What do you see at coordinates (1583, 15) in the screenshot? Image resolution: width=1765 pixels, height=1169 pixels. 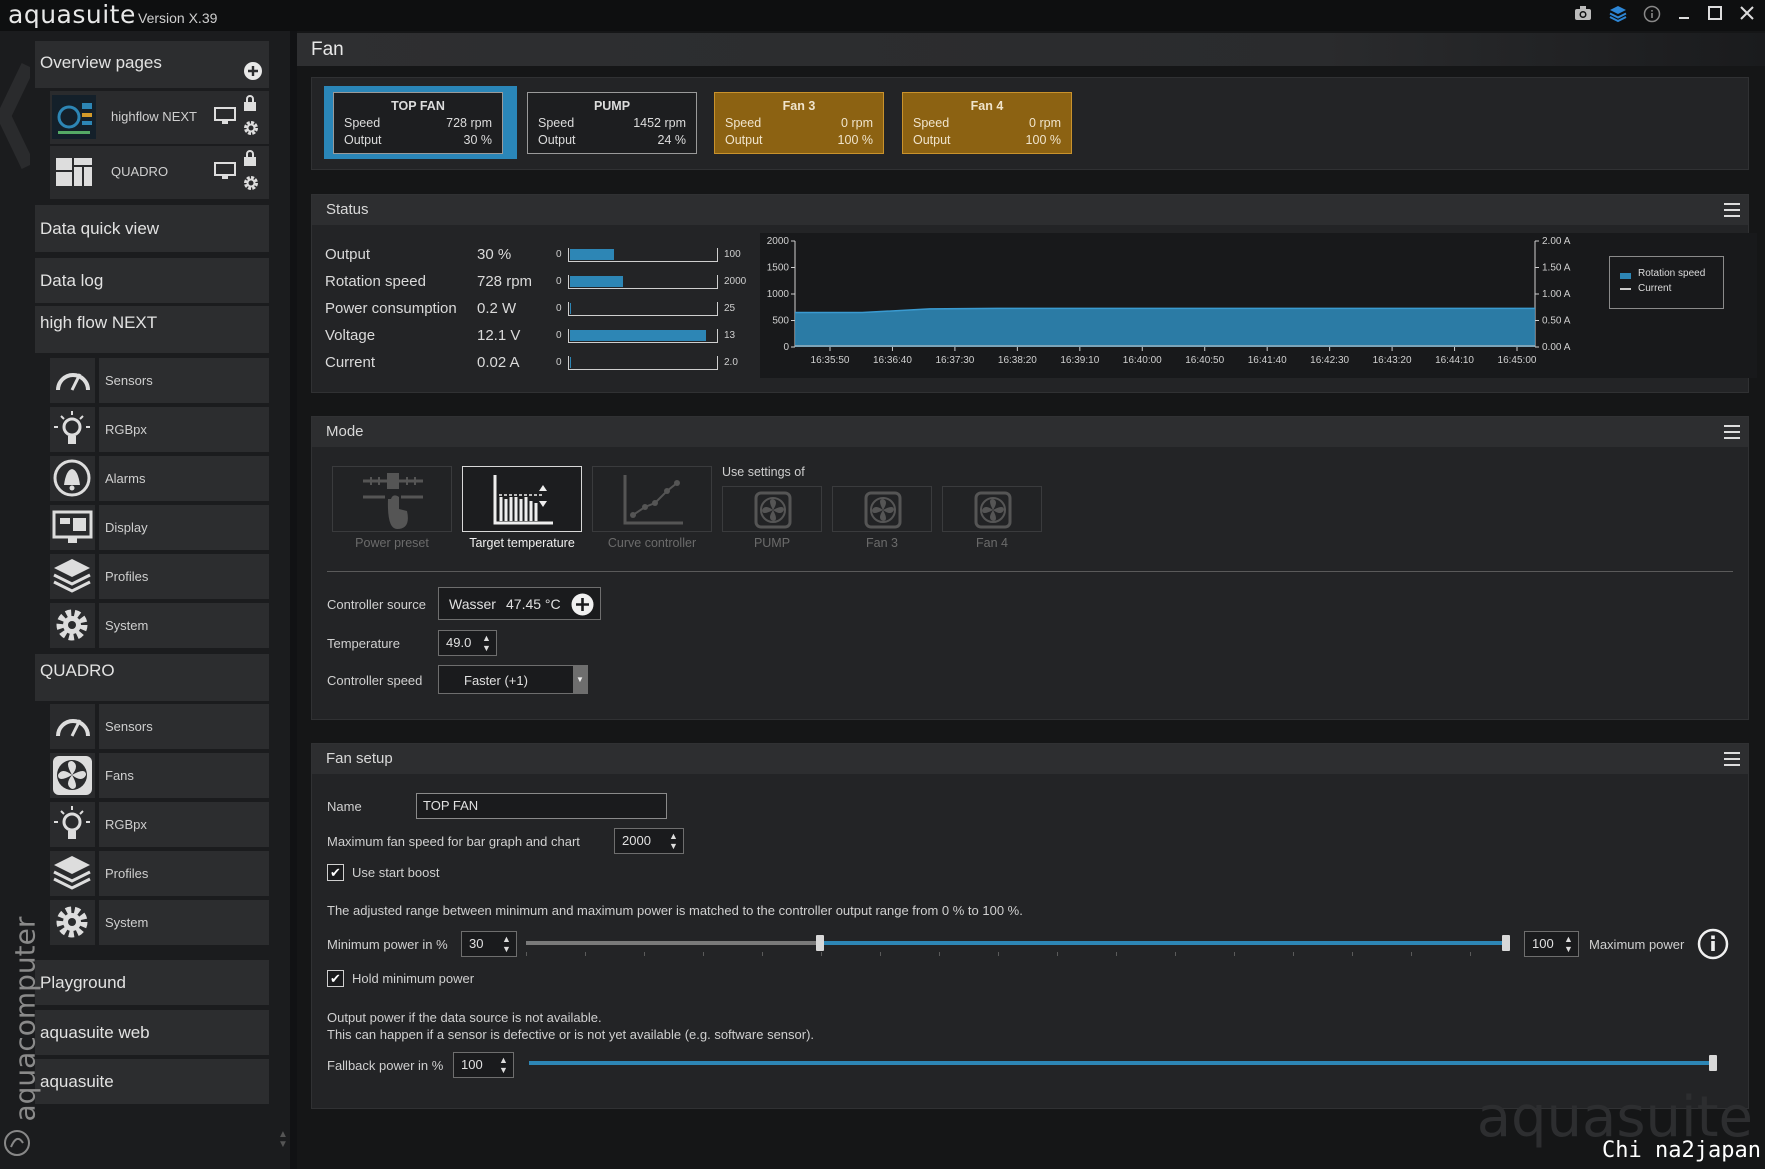 I see `camera-icon` at bounding box center [1583, 15].